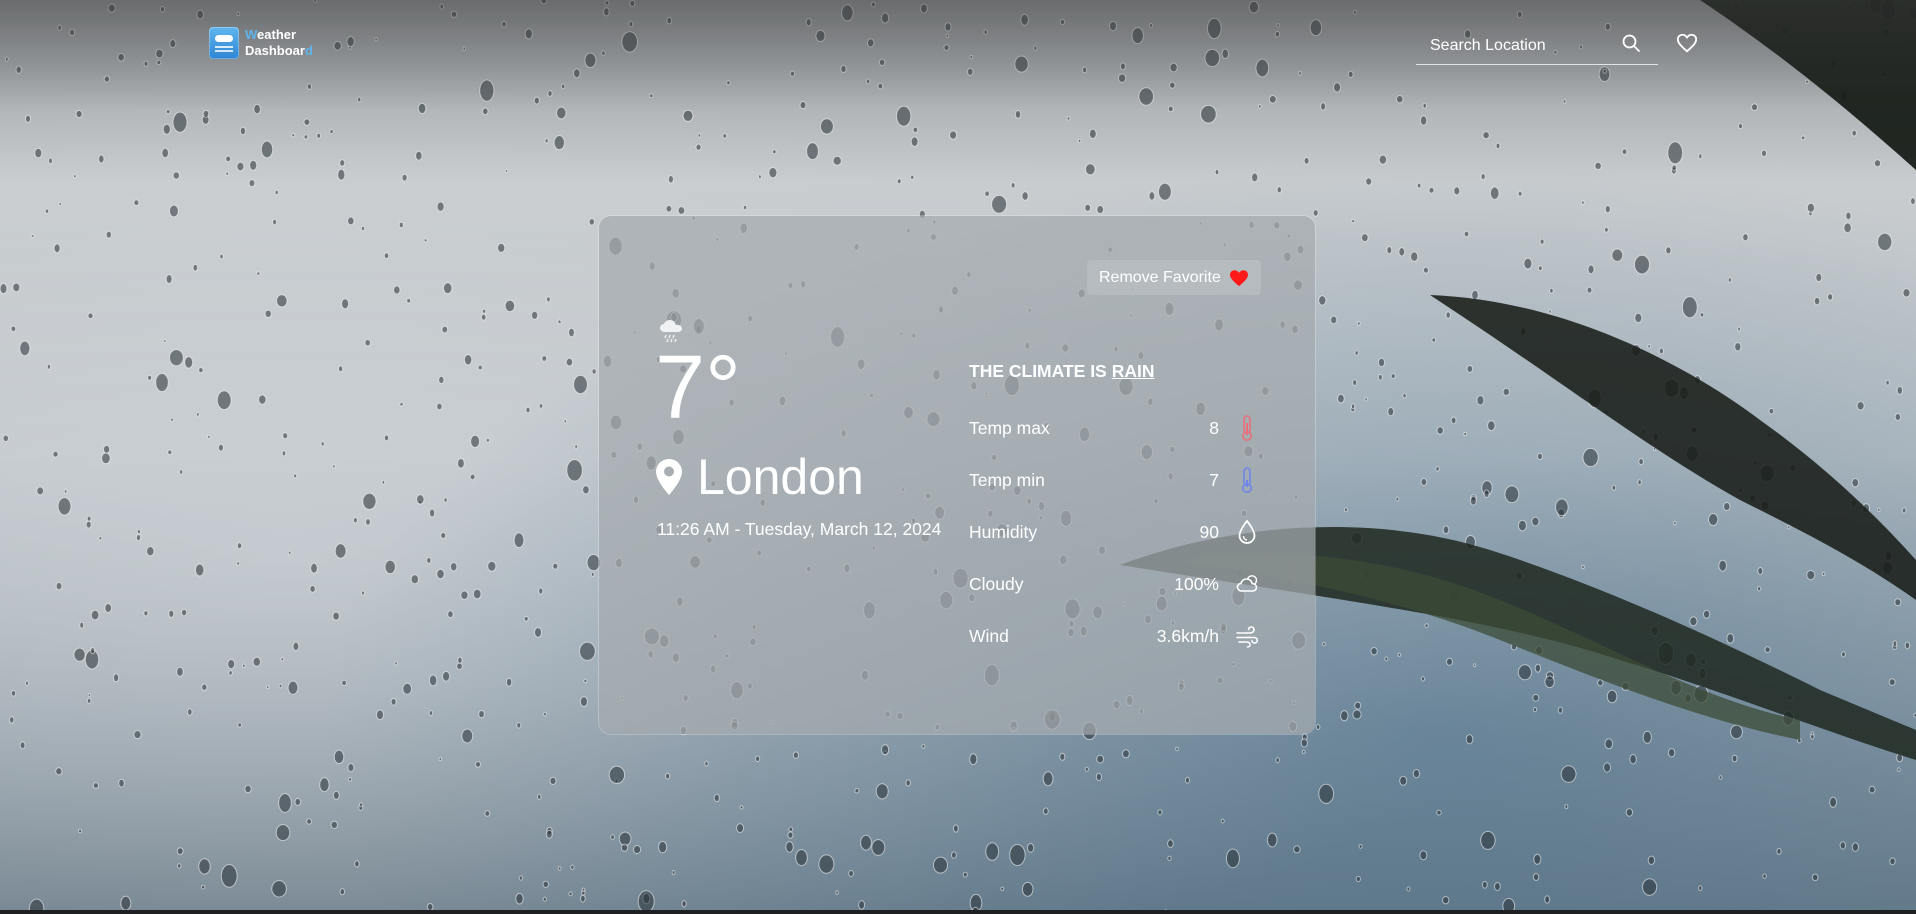 Image resolution: width=1916 pixels, height=914 pixels. What do you see at coordinates (1209, 532) in the screenshot?
I see `stat-value: 90` at bounding box center [1209, 532].